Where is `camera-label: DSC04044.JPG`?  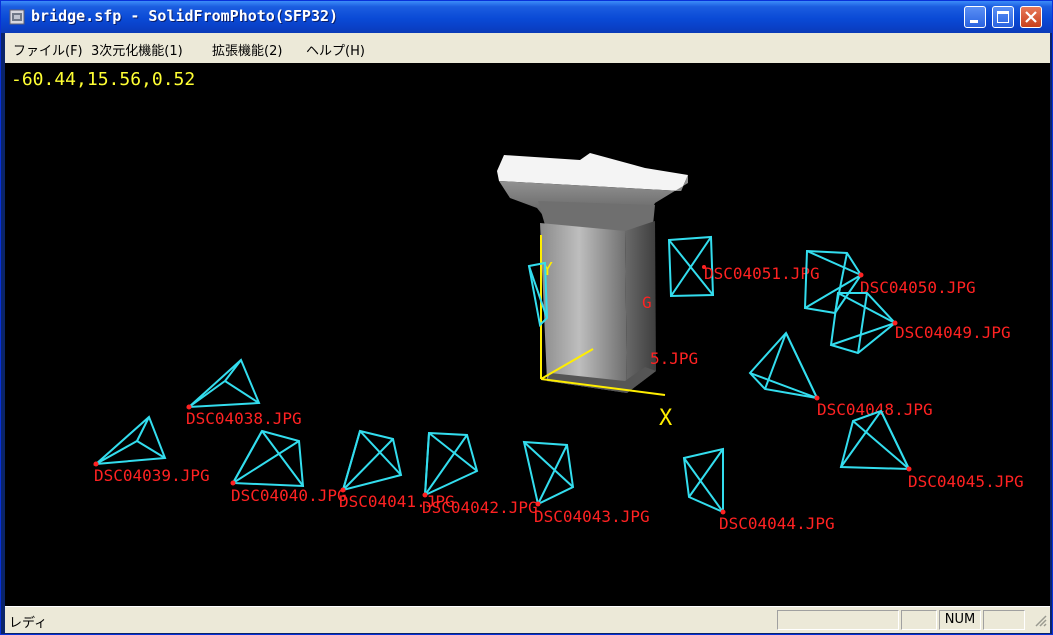
camera-label: DSC04044.JPG is located at coordinates (777, 523).